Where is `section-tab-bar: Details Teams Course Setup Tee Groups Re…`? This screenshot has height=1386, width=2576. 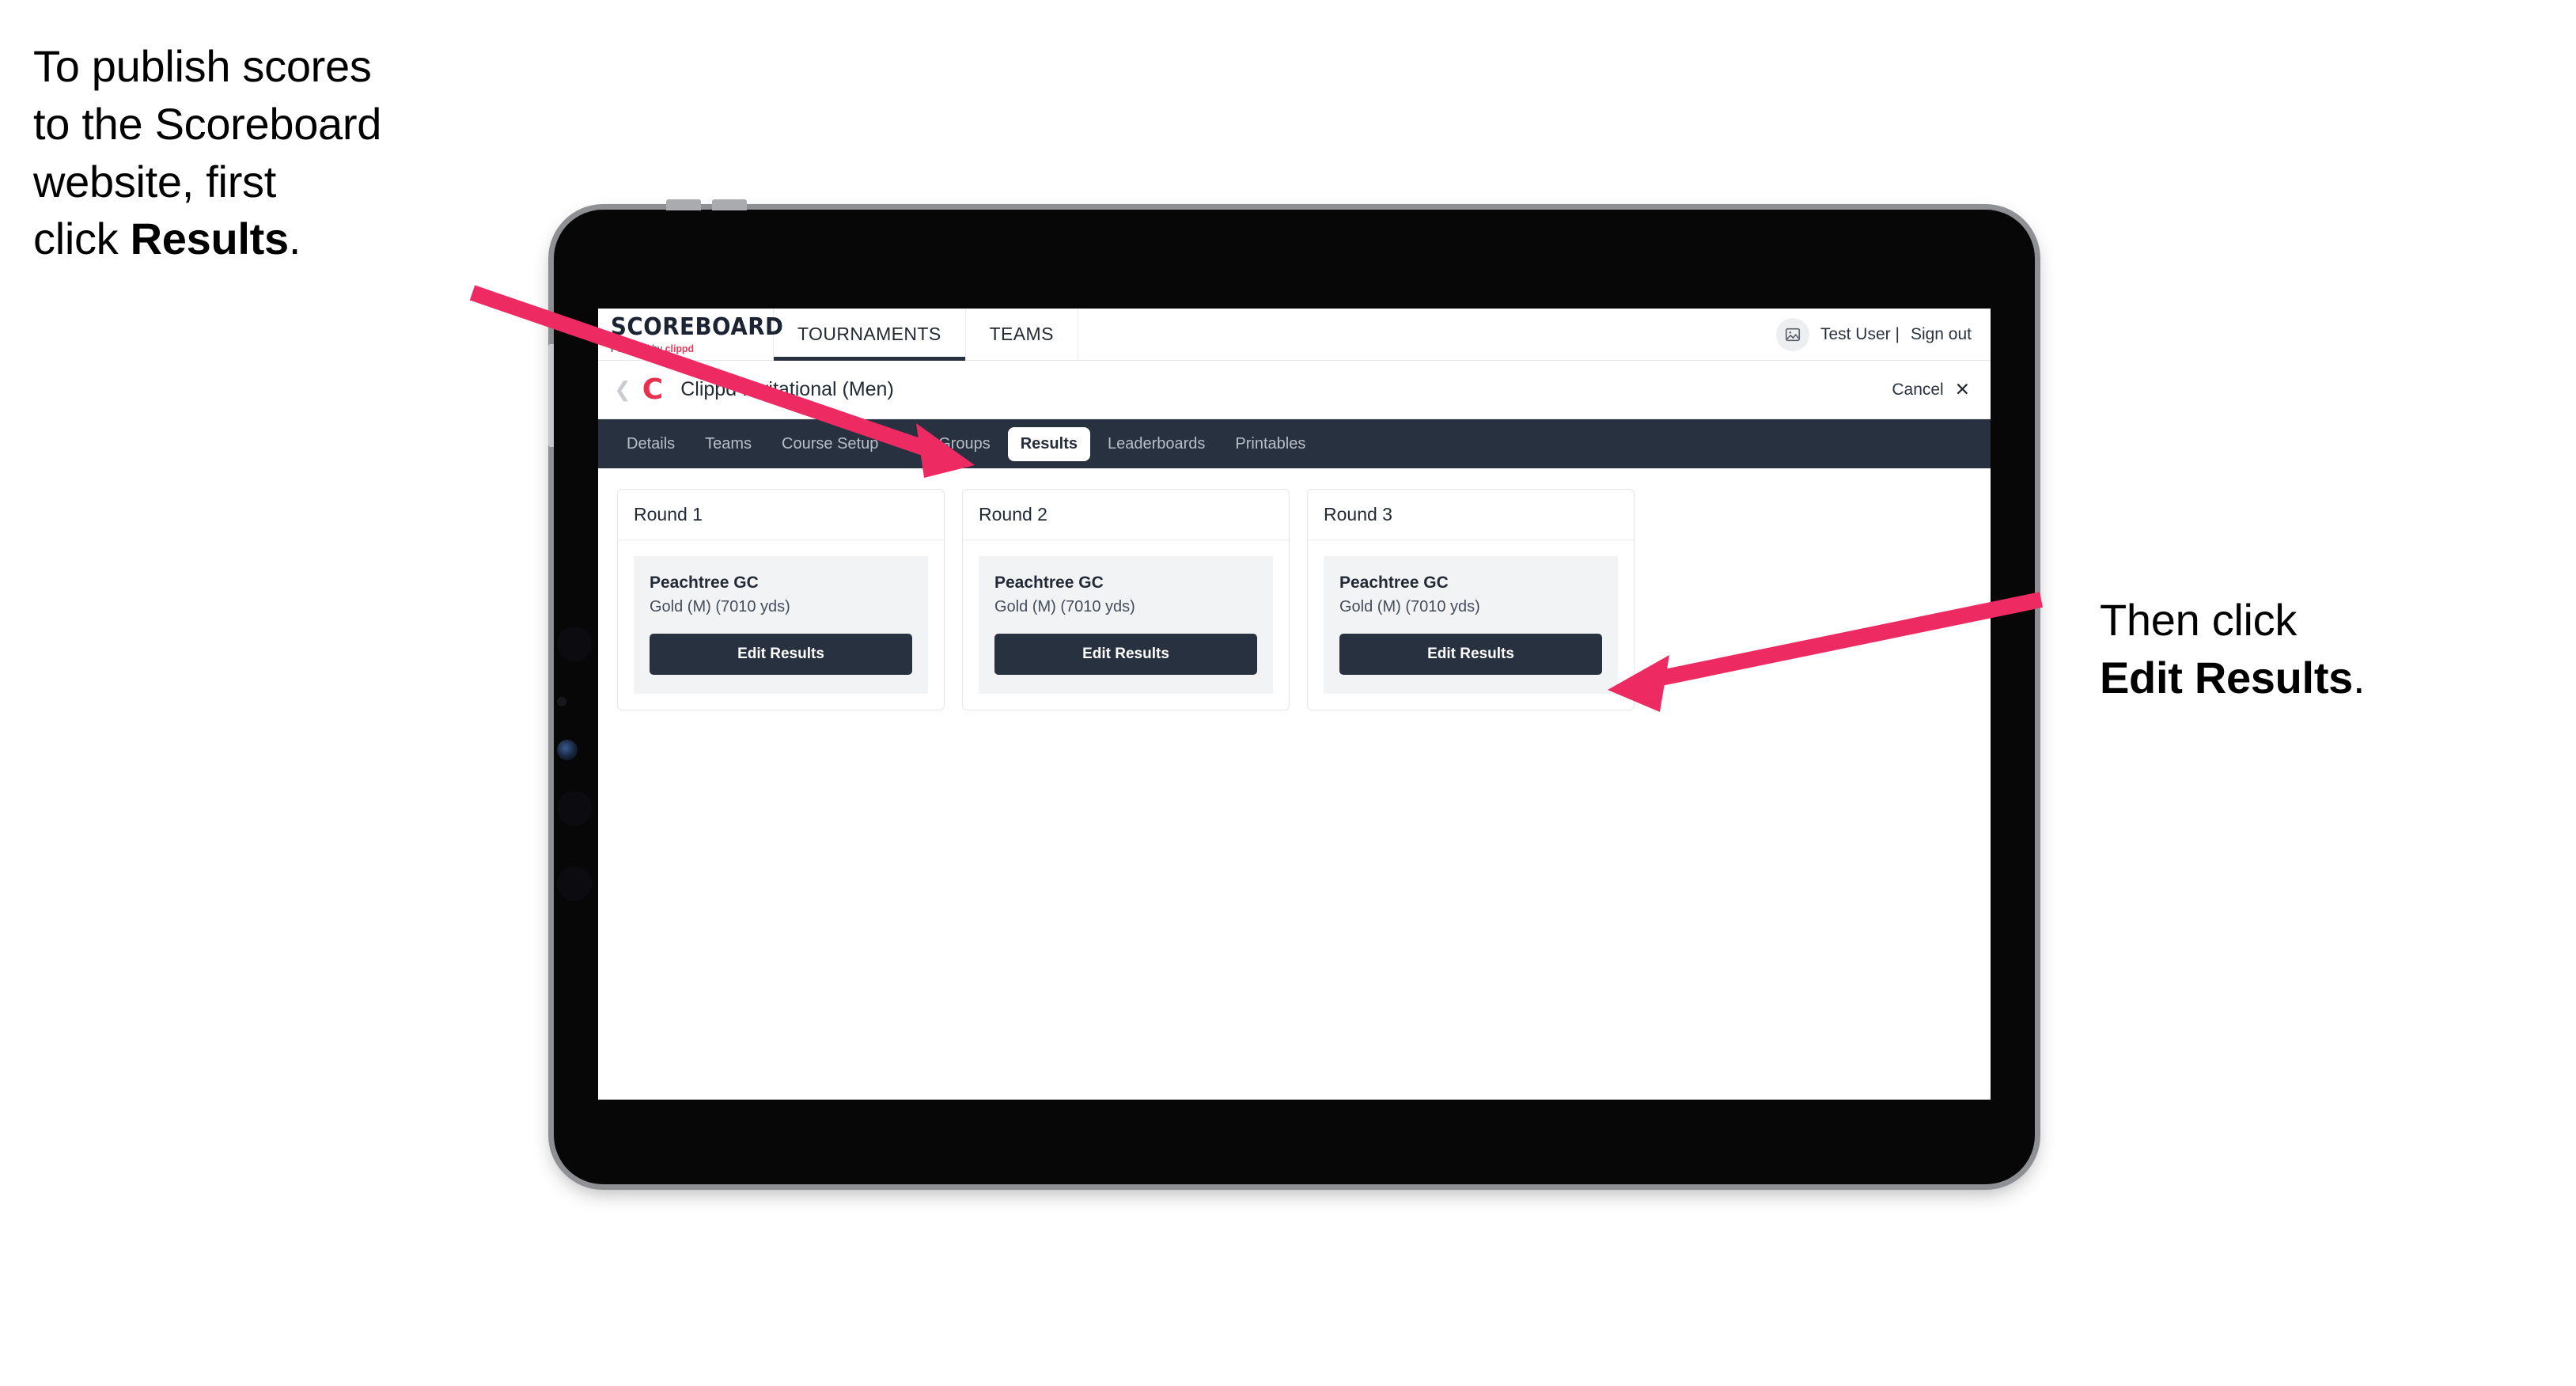
section-tab-bar: Details Teams Course Setup Tee Groups Re… is located at coordinates (1294, 444).